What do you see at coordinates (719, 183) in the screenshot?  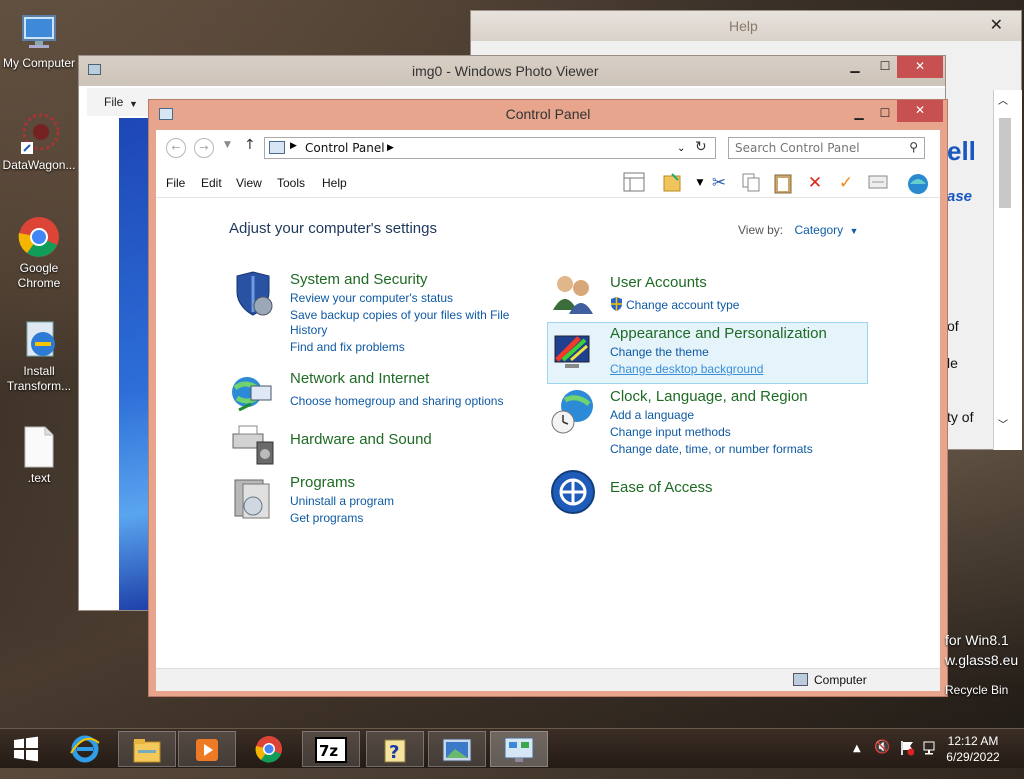 I see `cut-icon: ✂` at bounding box center [719, 183].